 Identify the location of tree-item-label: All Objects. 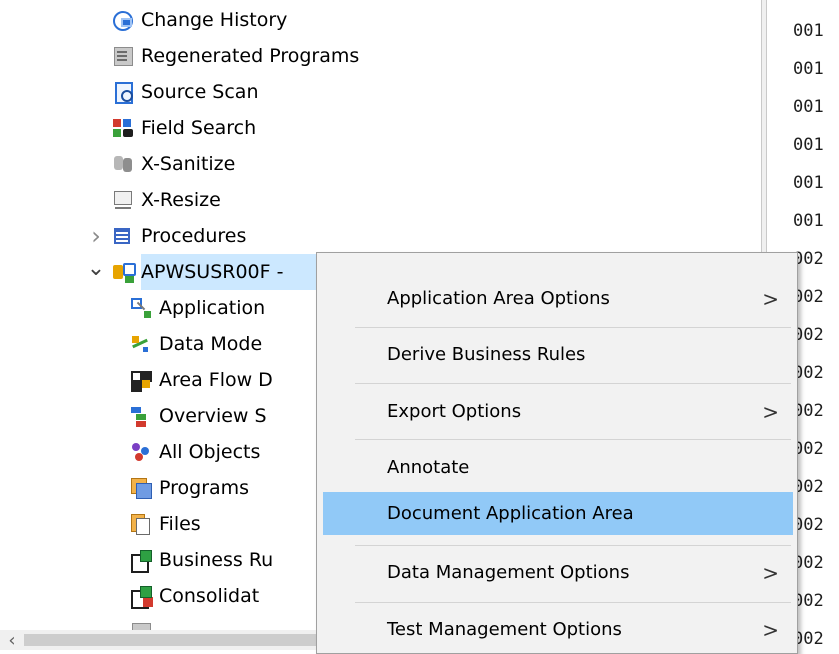
(210, 452).